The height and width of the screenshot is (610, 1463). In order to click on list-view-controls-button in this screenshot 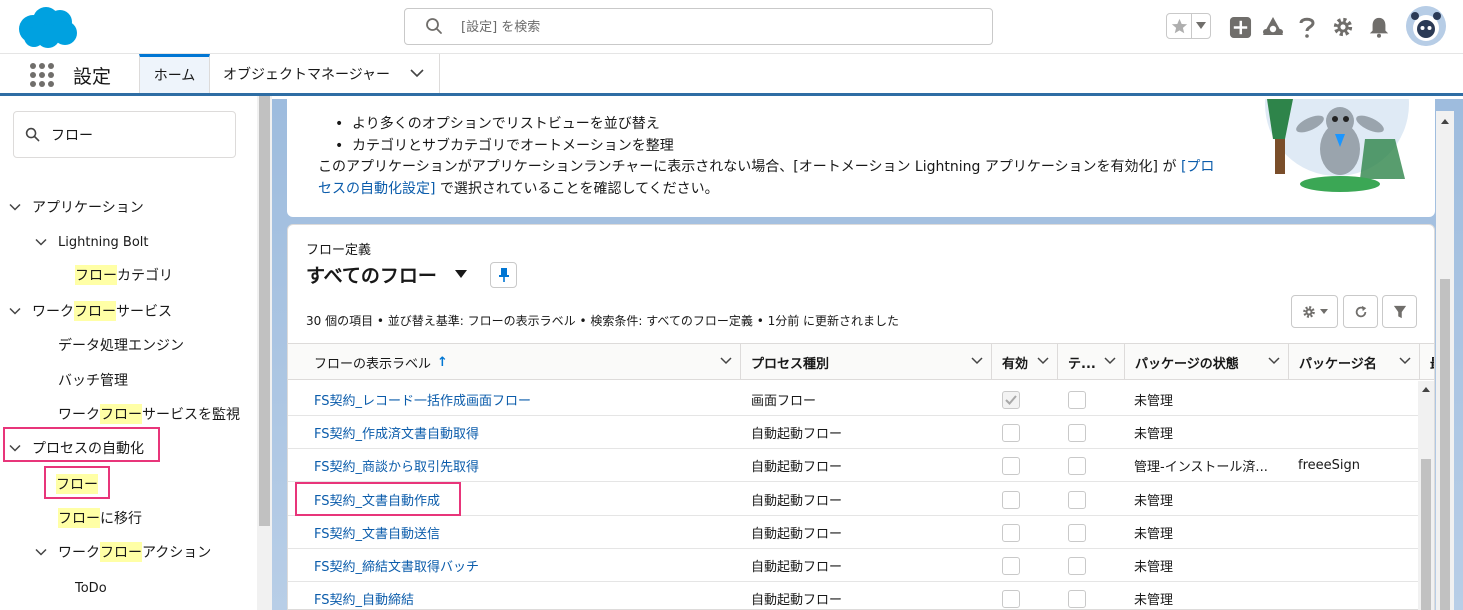, I will do `click(1314, 311)`.